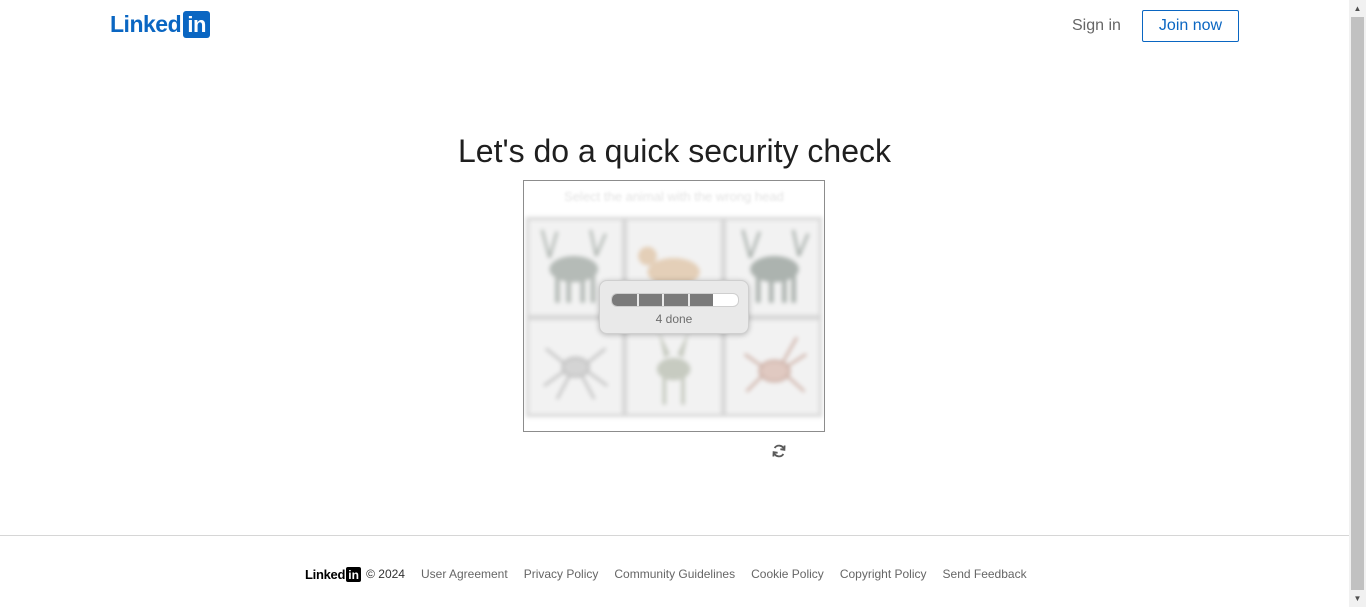 The image size is (1366, 607). Describe the element at coordinates (464, 574) in the screenshot. I see `footer-link-user-agreement: User Agreement` at that location.